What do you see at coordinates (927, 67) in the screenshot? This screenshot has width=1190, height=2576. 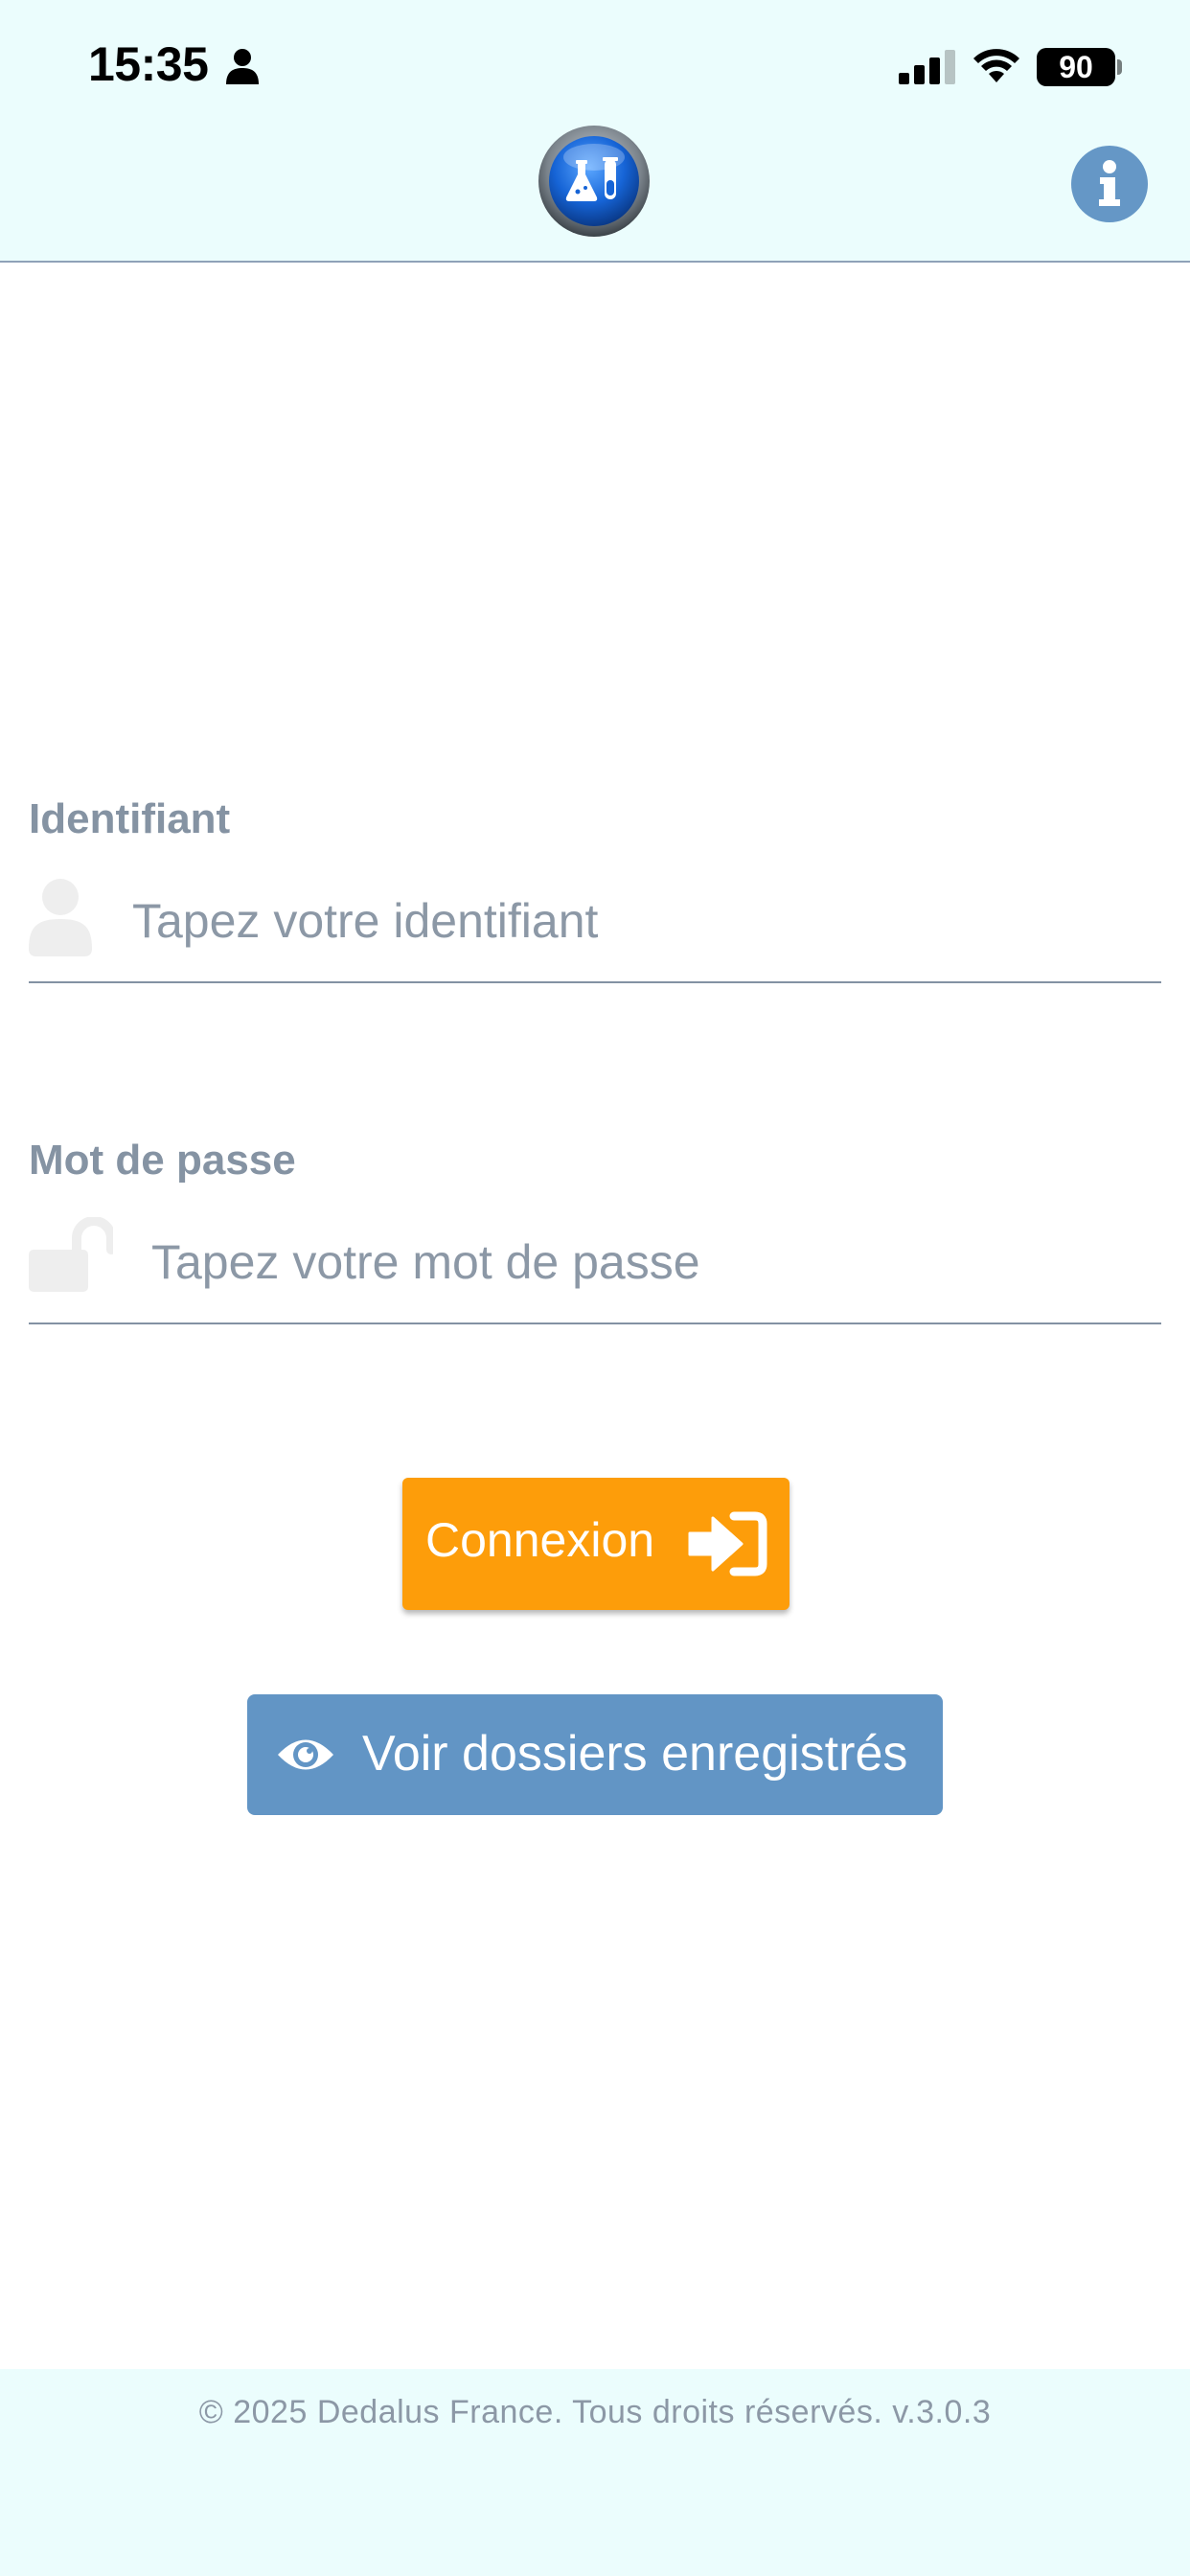 I see `signal-icon` at bounding box center [927, 67].